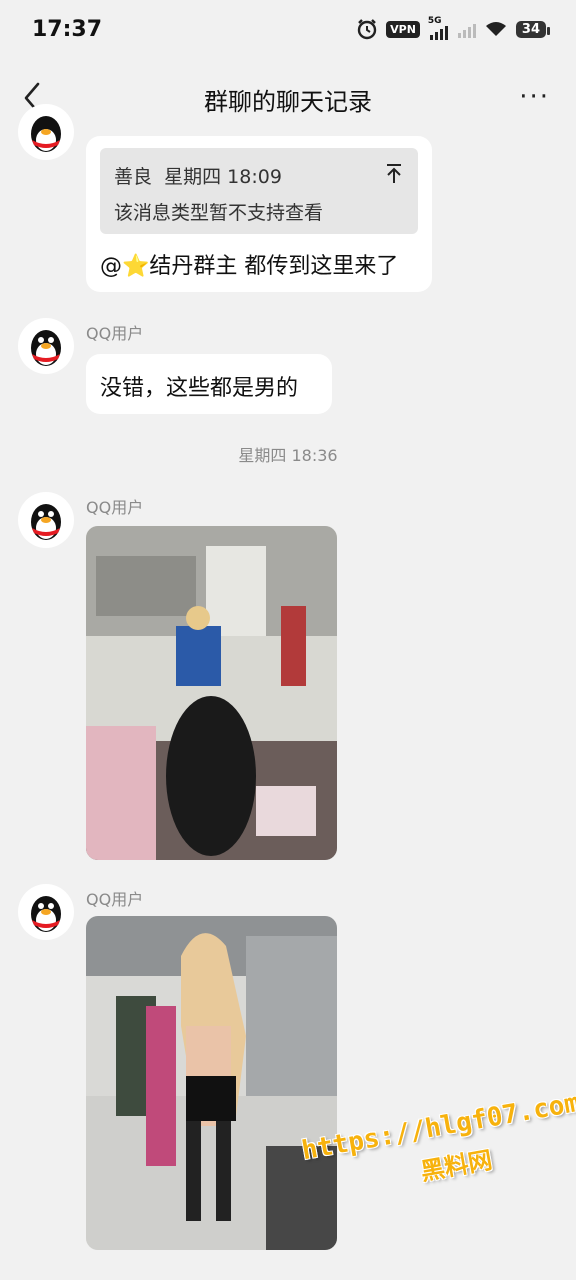 The height and width of the screenshot is (1280, 576). I want to click on quoted-message: 善良 星期四 18:09 该消息类型暂不支持查看, so click(259, 191).